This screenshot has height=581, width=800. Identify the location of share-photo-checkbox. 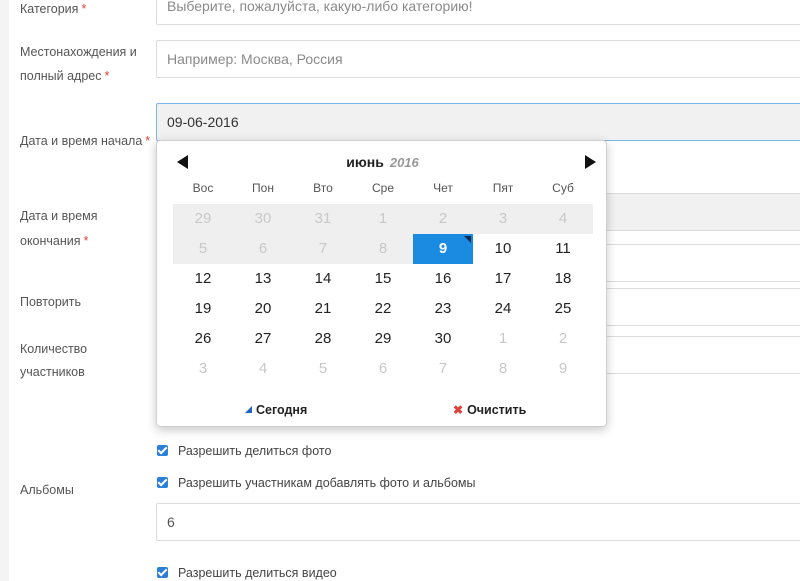
(162, 450).